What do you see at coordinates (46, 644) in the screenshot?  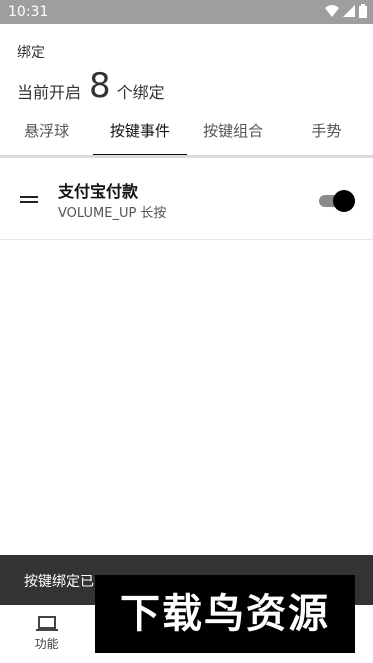 I see `nav-label: 功能` at bounding box center [46, 644].